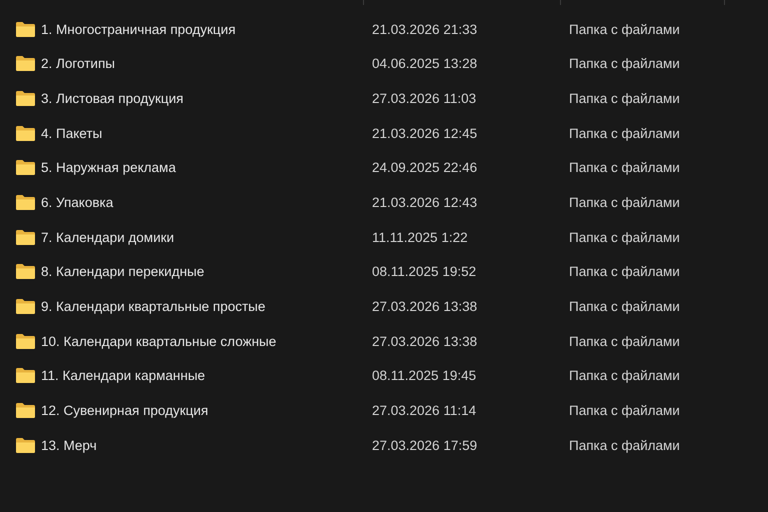 This screenshot has width=768, height=512. Describe the element at coordinates (71, 133) in the screenshot. I see `folder-name: 4. Пакеты` at that location.